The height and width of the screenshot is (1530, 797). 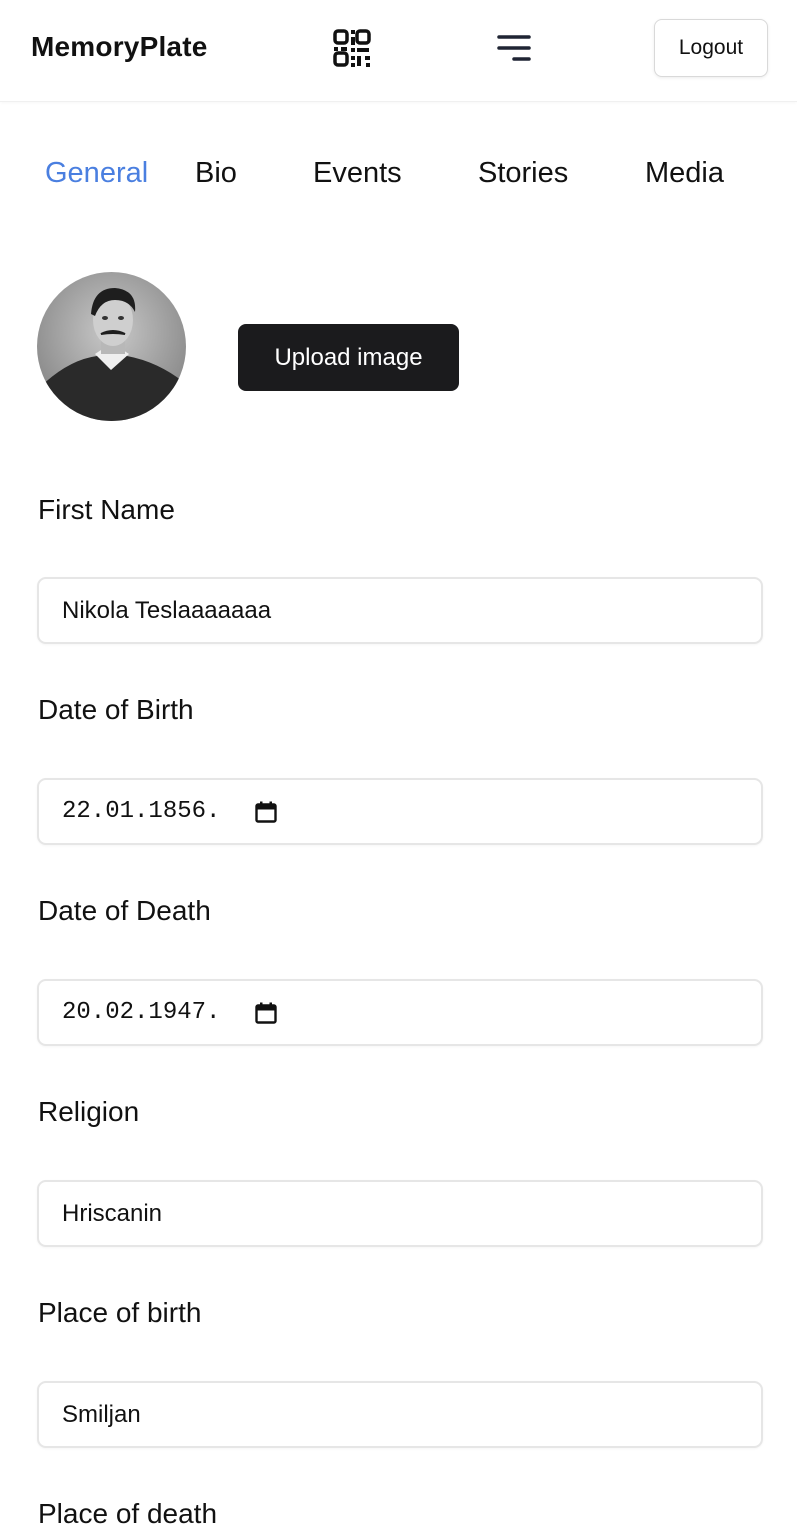 I want to click on first-name-label: First Name, so click(x=106, y=509).